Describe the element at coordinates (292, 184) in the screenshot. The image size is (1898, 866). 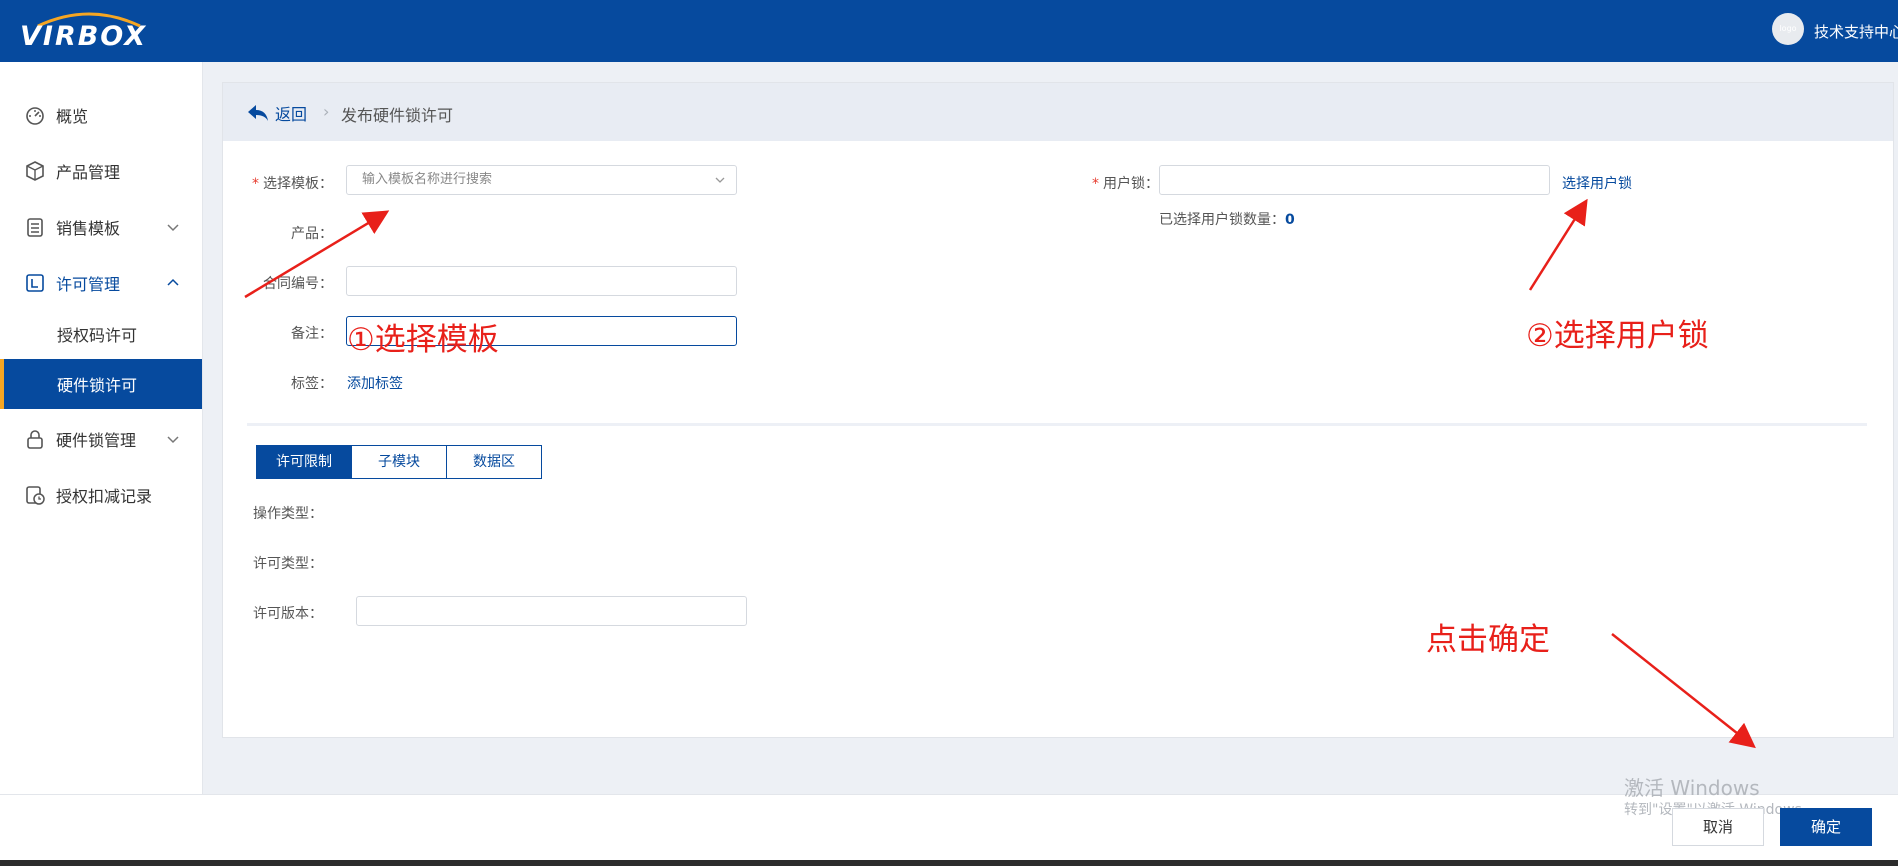
I see `template-label: * 选择模板：` at that location.